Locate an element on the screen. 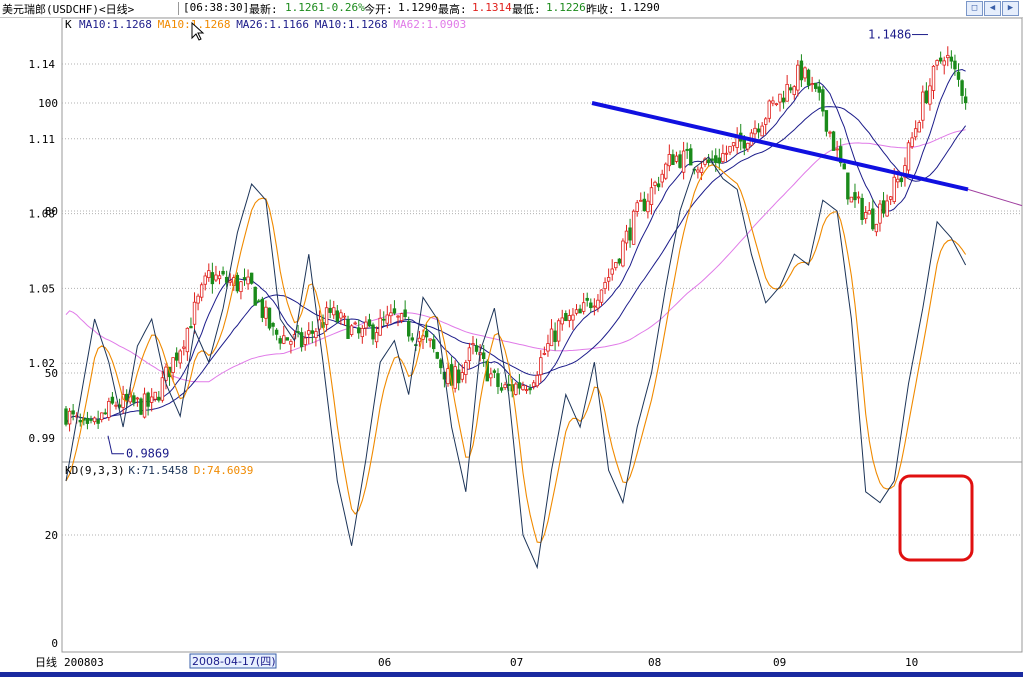 The height and width of the screenshot is (677, 1023). forward-icon: ▶ is located at coordinates (1010, 8).